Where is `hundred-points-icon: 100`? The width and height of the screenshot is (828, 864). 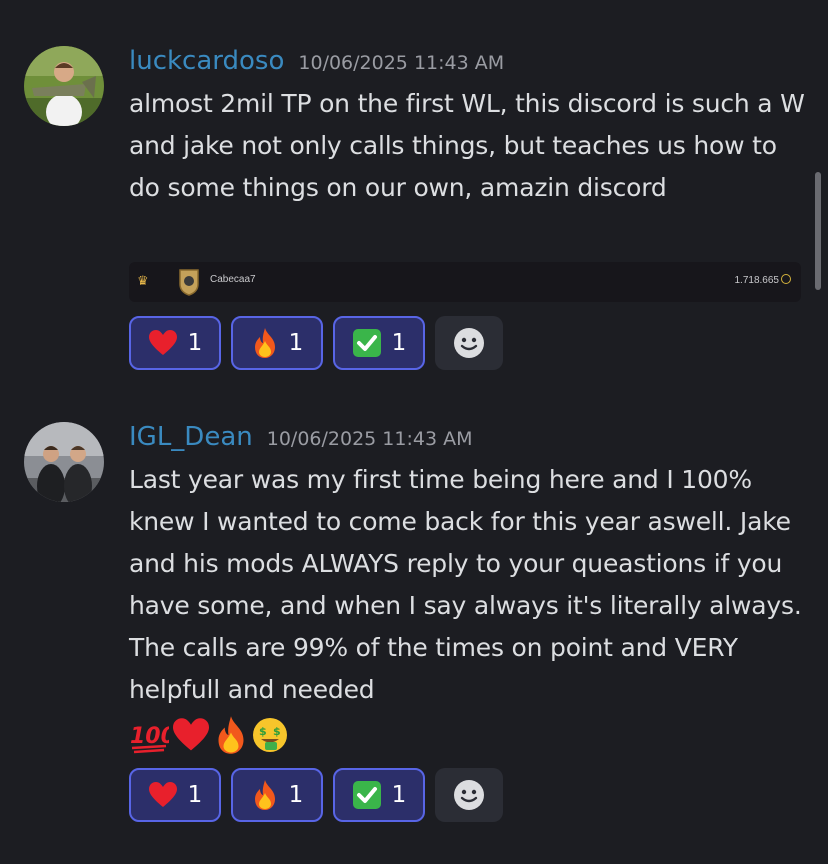 hundred-points-icon: 100 is located at coordinates (149, 739).